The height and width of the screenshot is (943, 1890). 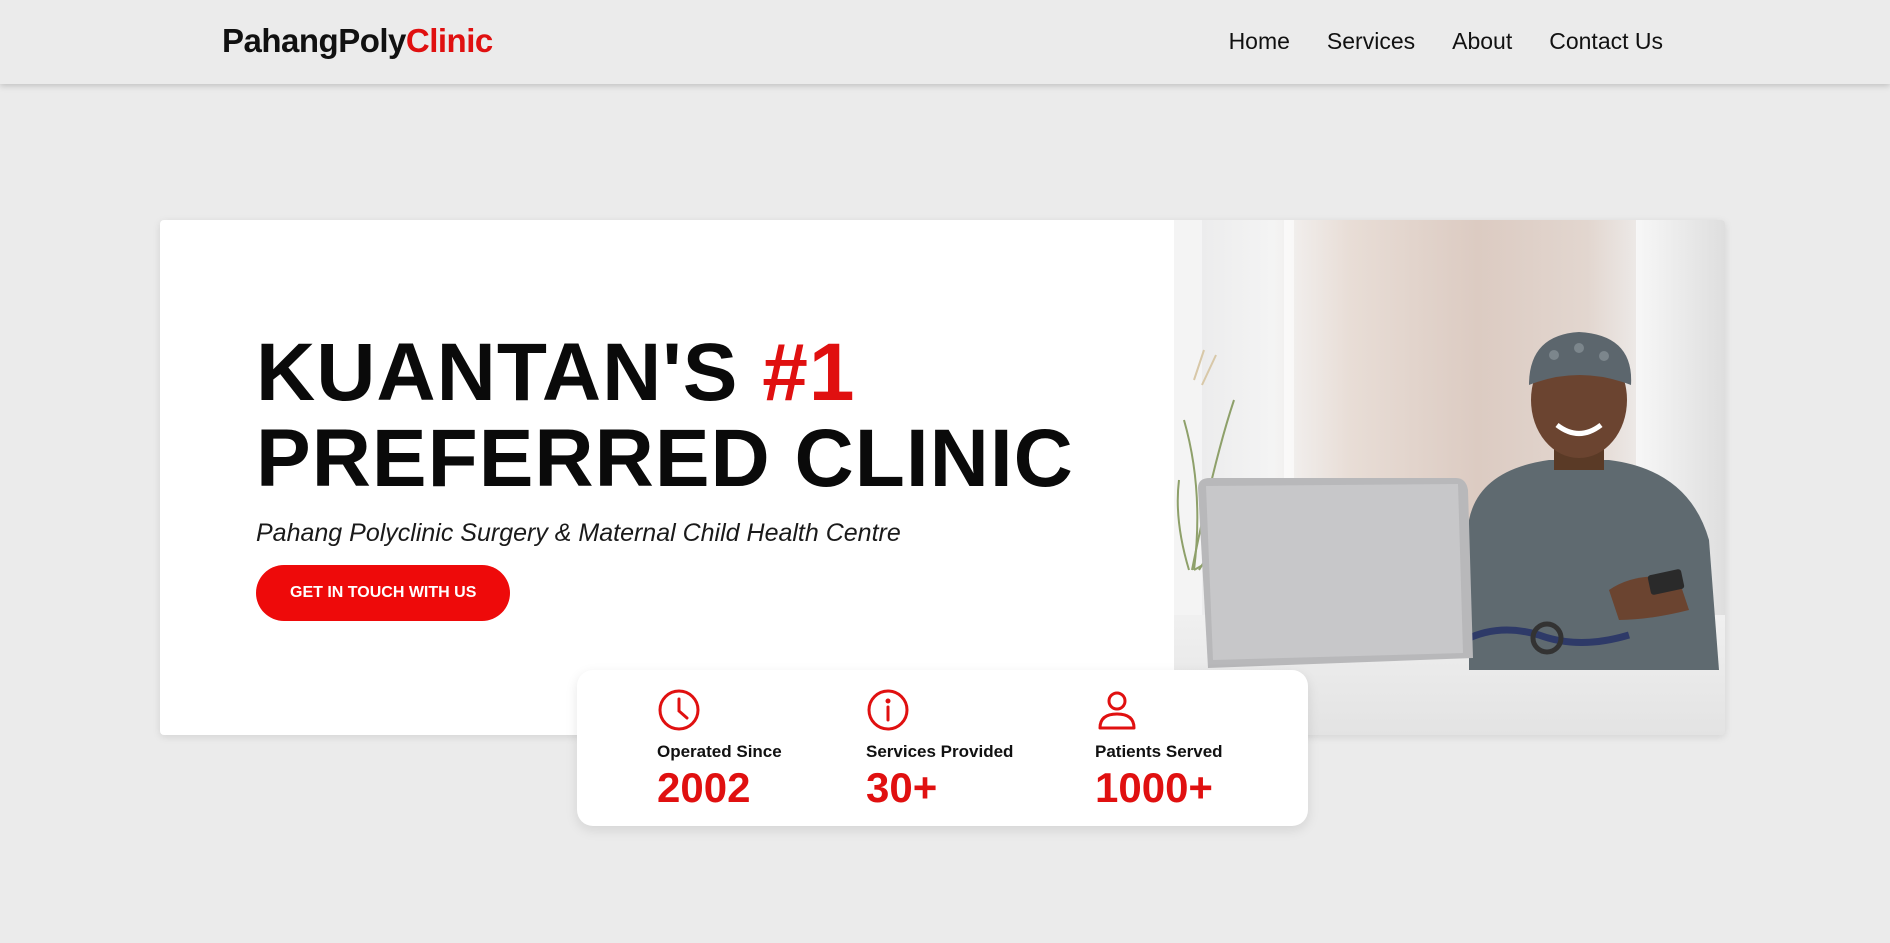 What do you see at coordinates (665, 458) in the screenshot?
I see `hero-title-line2: PREFERRED CLINIC` at bounding box center [665, 458].